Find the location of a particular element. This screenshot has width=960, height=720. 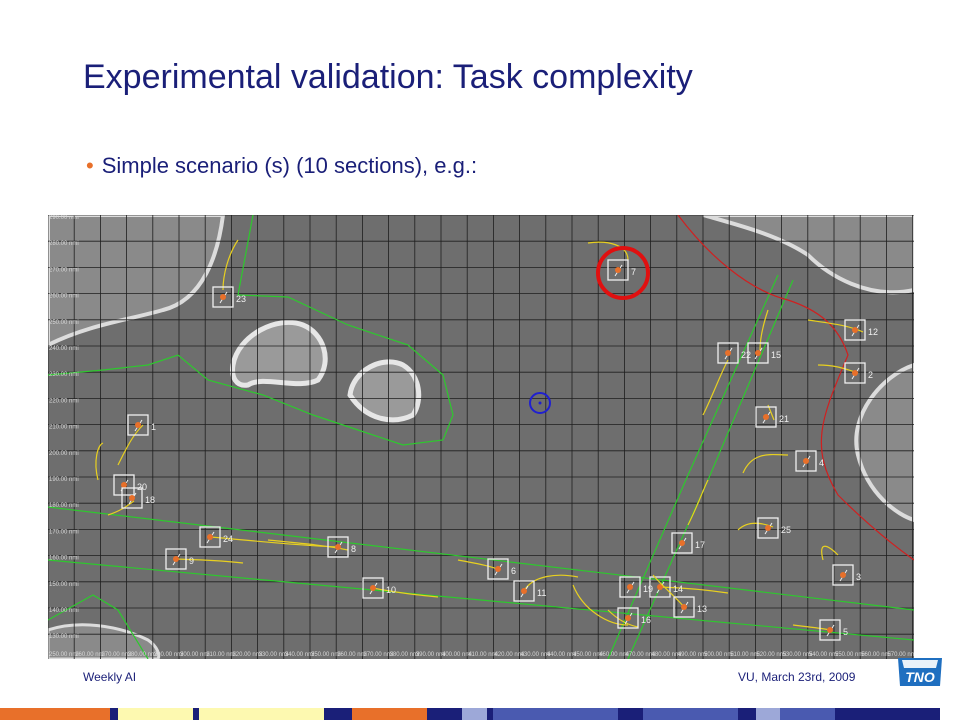

aircraft-label: 21 is located at coordinates (784, 419).